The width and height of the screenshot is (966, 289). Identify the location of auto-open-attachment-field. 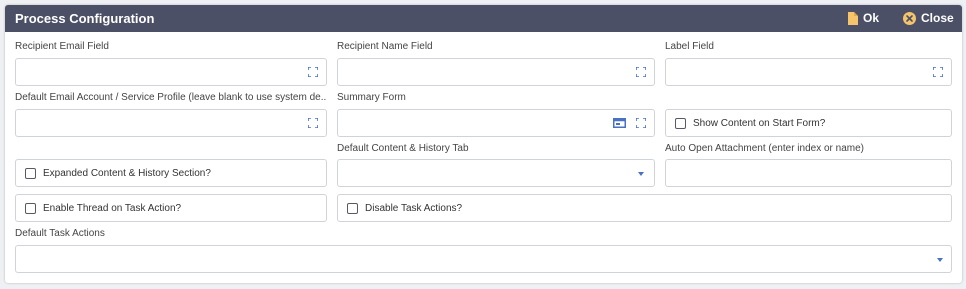
(808, 173).